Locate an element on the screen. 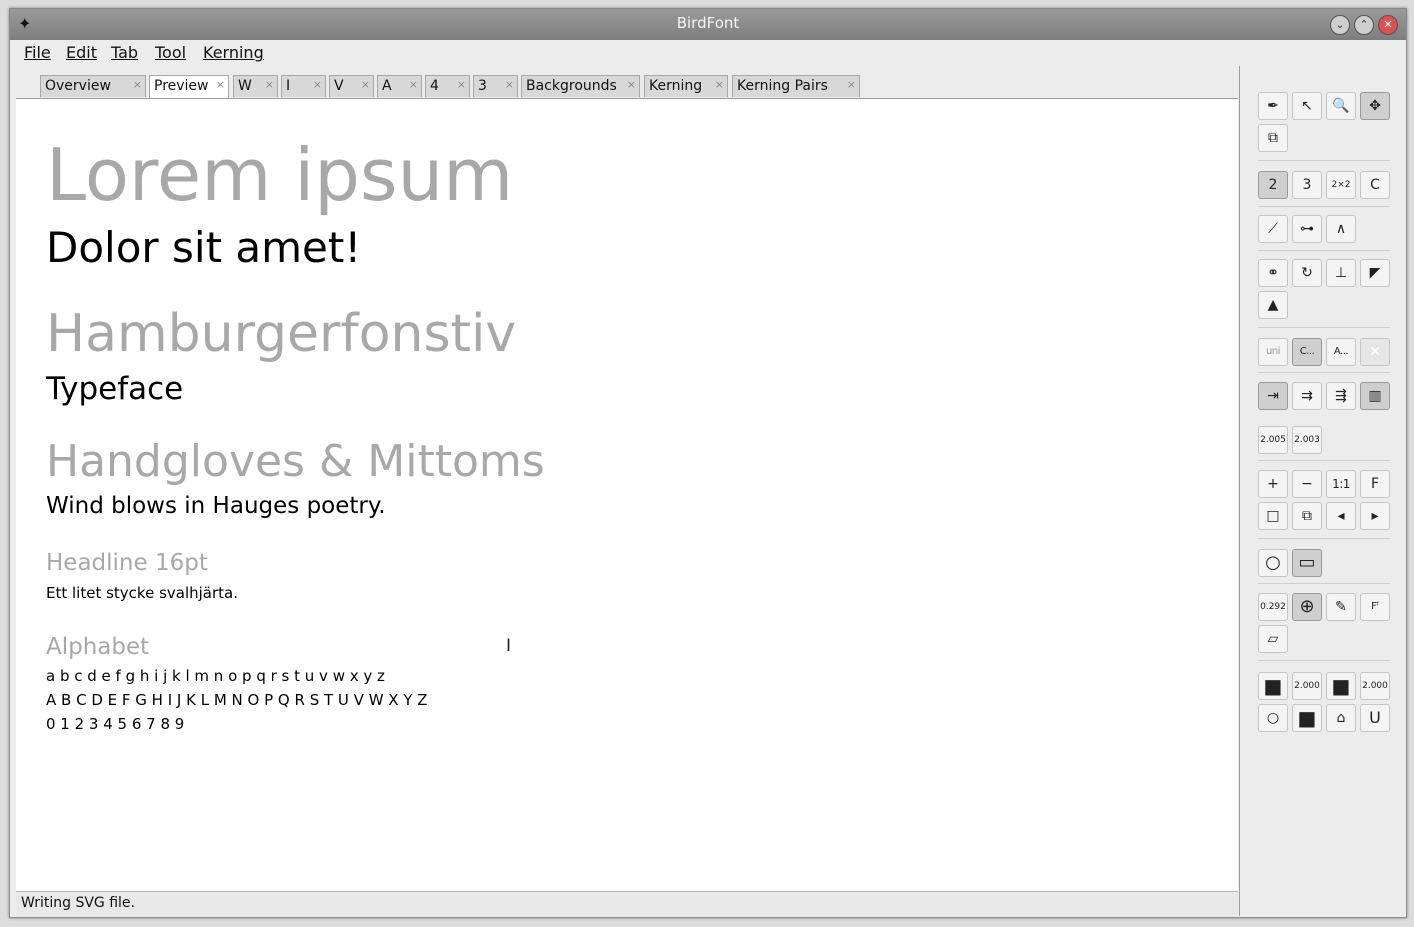  tab-label: A is located at coordinates (387, 86).